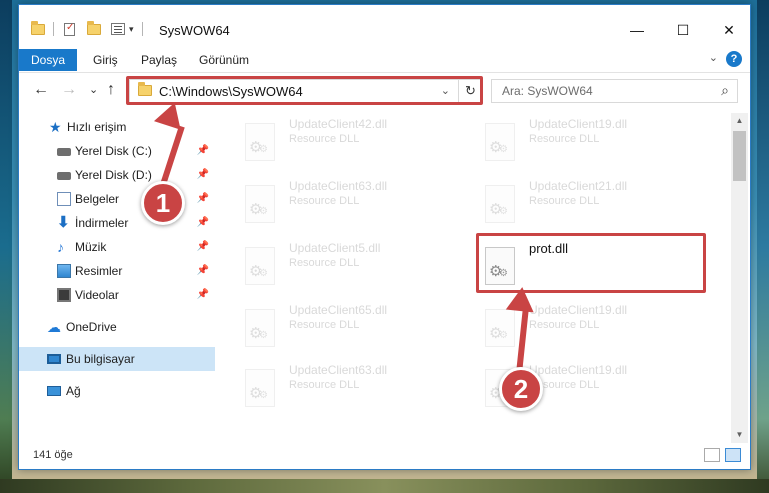 This screenshot has width=769, height=493. Describe the element at coordinates (547, 91) in the screenshot. I see `search-placeholder: Ara: SysWOW64` at that location.